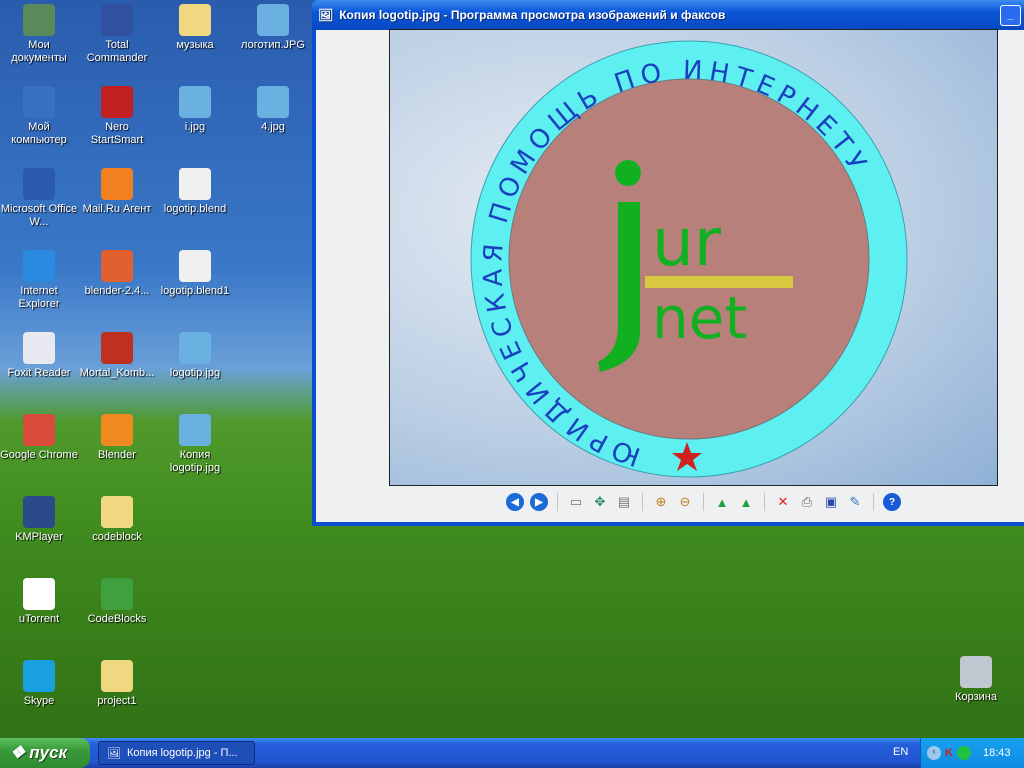 The image size is (1024, 768). What do you see at coordinates (976, 680) in the screenshot?
I see `desktop-icon-корзина: Корзина` at bounding box center [976, 680].